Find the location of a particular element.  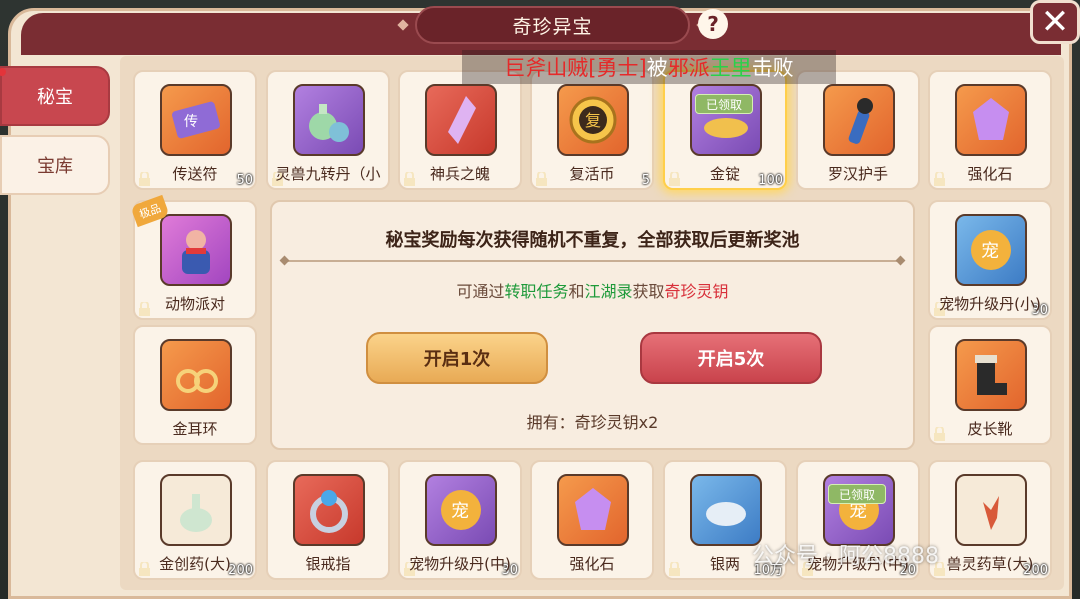

item-name: 宠物升级丹(中) is located at coordinates (460, 564).